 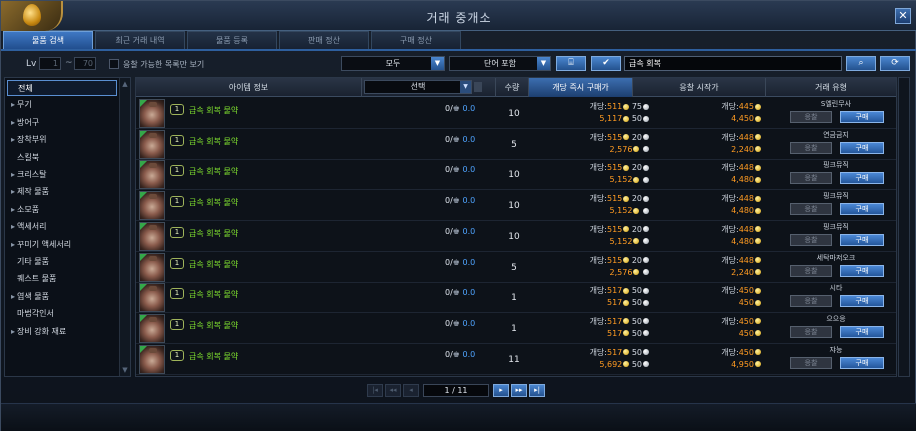 I want to click on category-item: ▸ 액세서리, so click(x=62, y=227).